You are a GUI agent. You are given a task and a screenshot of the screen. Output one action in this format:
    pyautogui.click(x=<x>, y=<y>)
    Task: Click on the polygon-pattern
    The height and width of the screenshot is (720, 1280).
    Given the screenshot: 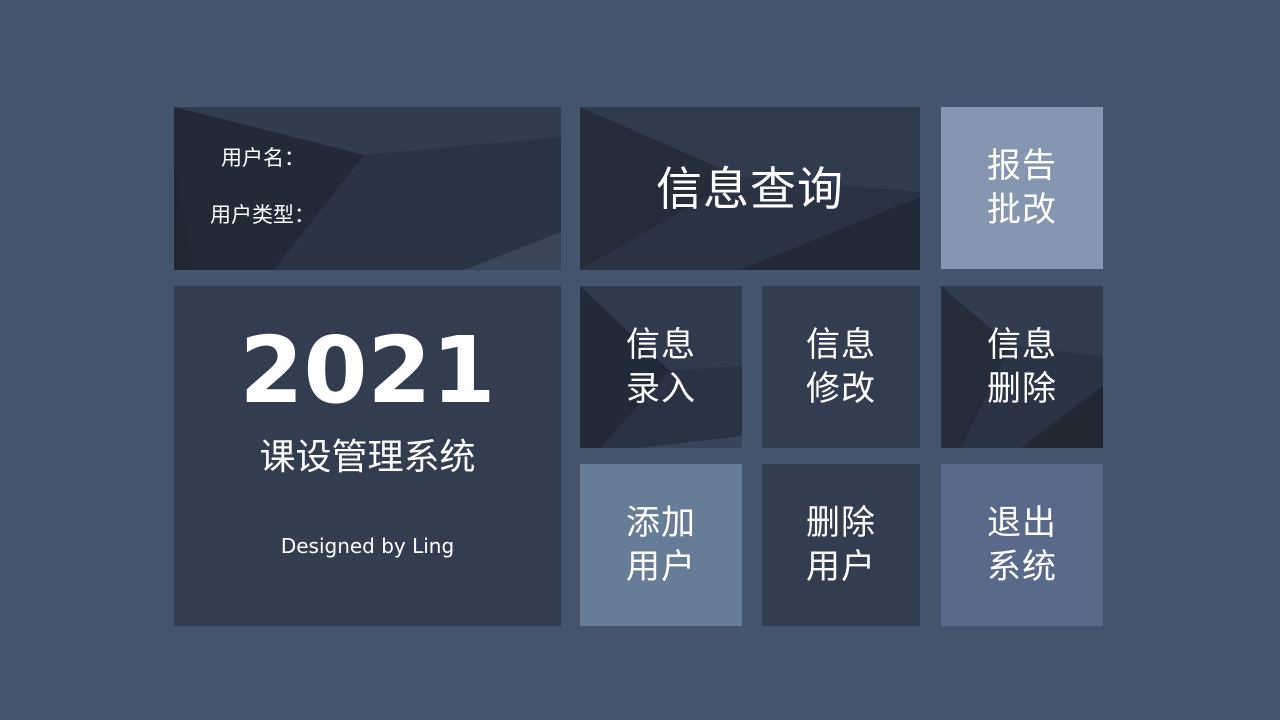 What is the action you would take?
    pyautogui.click(x=367, y=188)
    